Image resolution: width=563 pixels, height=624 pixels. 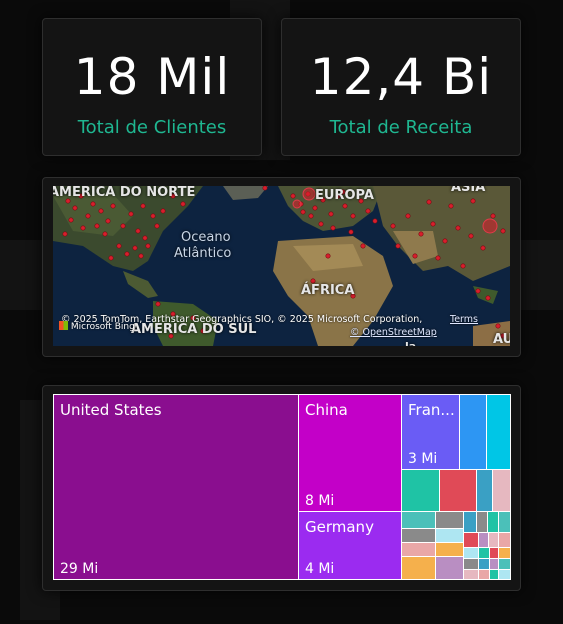 I want to click on map-label-ocean-1: Oceano, so click(x=206, y=237).